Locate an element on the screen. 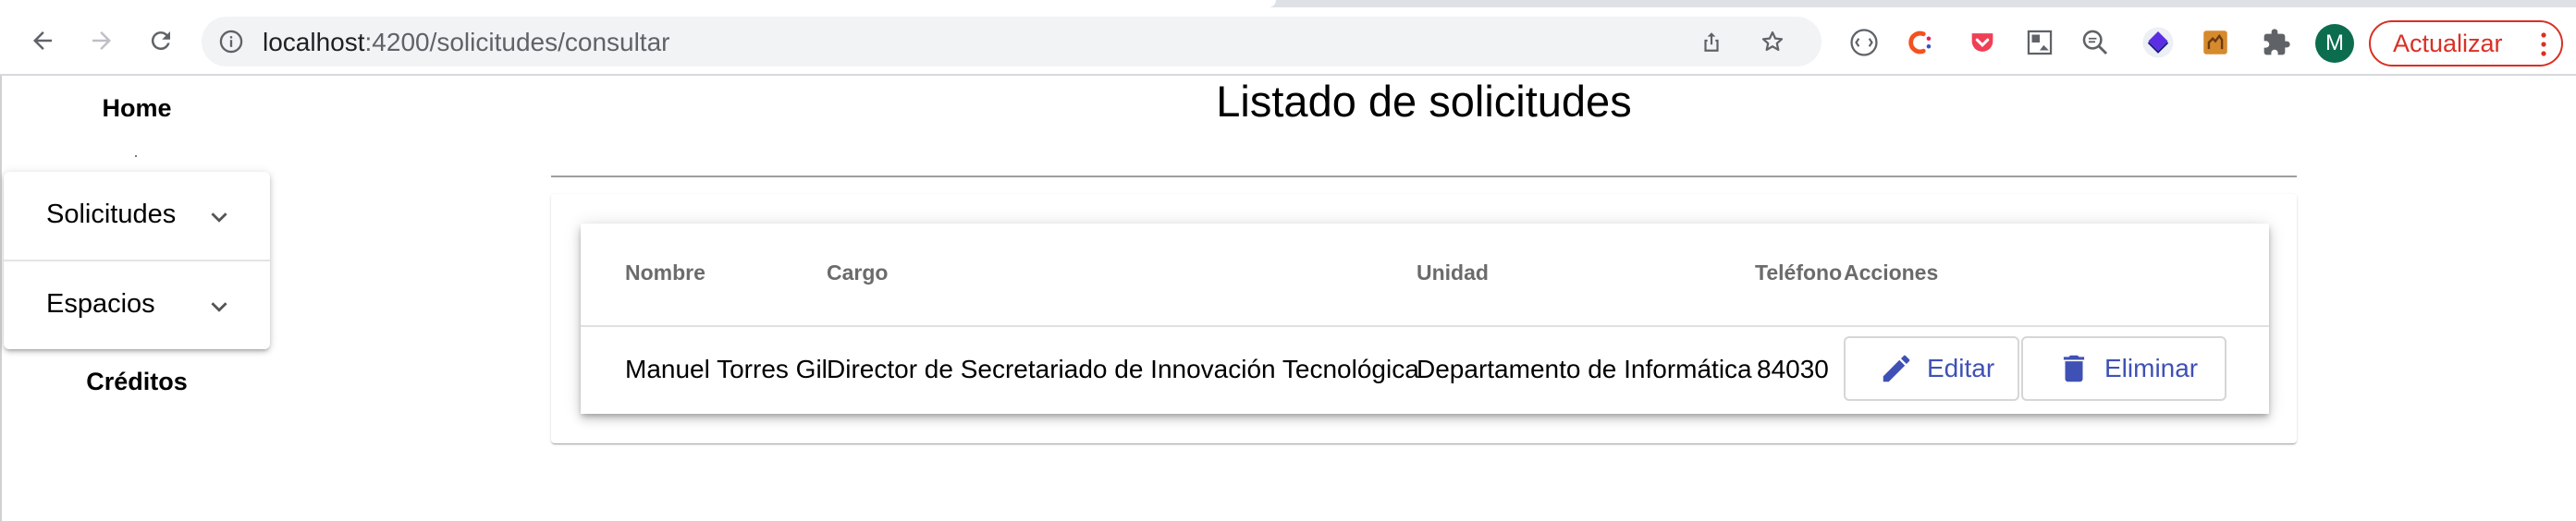 The width and height of the screenshot is (2576, 521). edit-button-label: Editar is located at coordinates (1961, 368).